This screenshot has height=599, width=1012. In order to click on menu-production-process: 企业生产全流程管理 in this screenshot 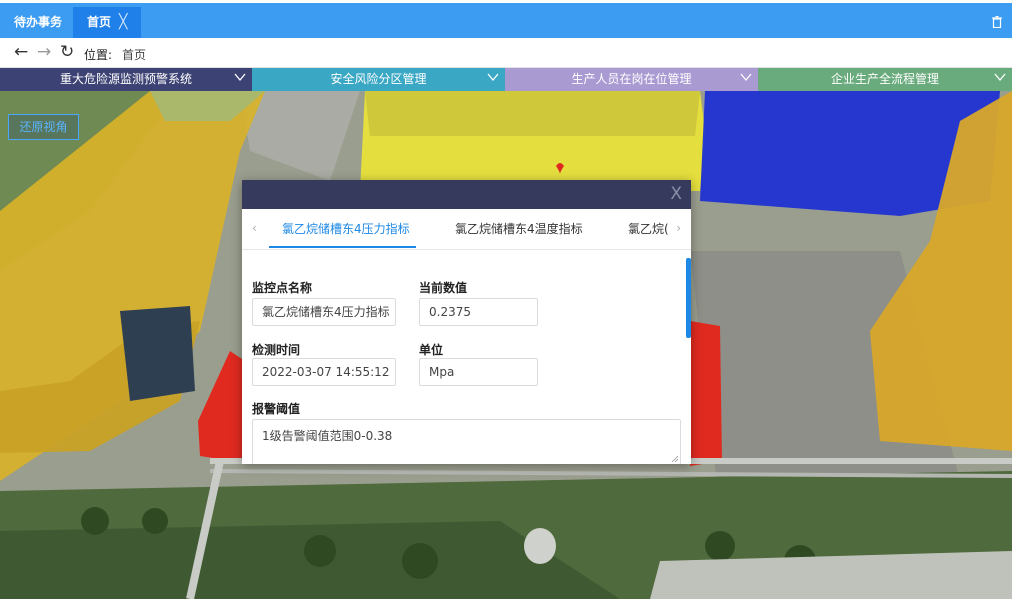, I will do `click(885, 79)`.